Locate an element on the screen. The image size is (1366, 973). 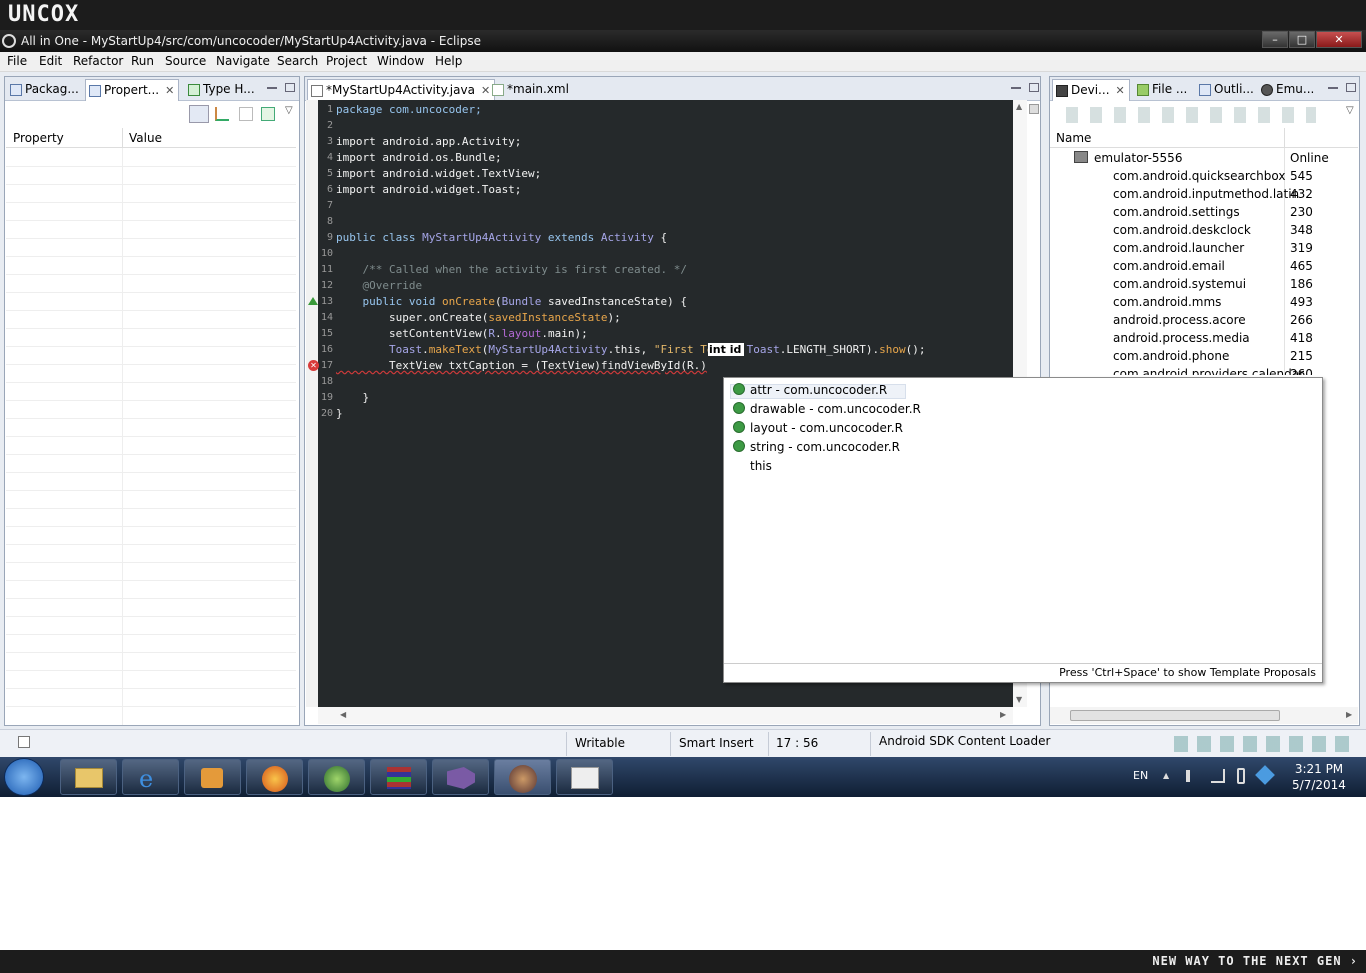
device-name: emulator-5556 is located at coordinates (1138, 158).